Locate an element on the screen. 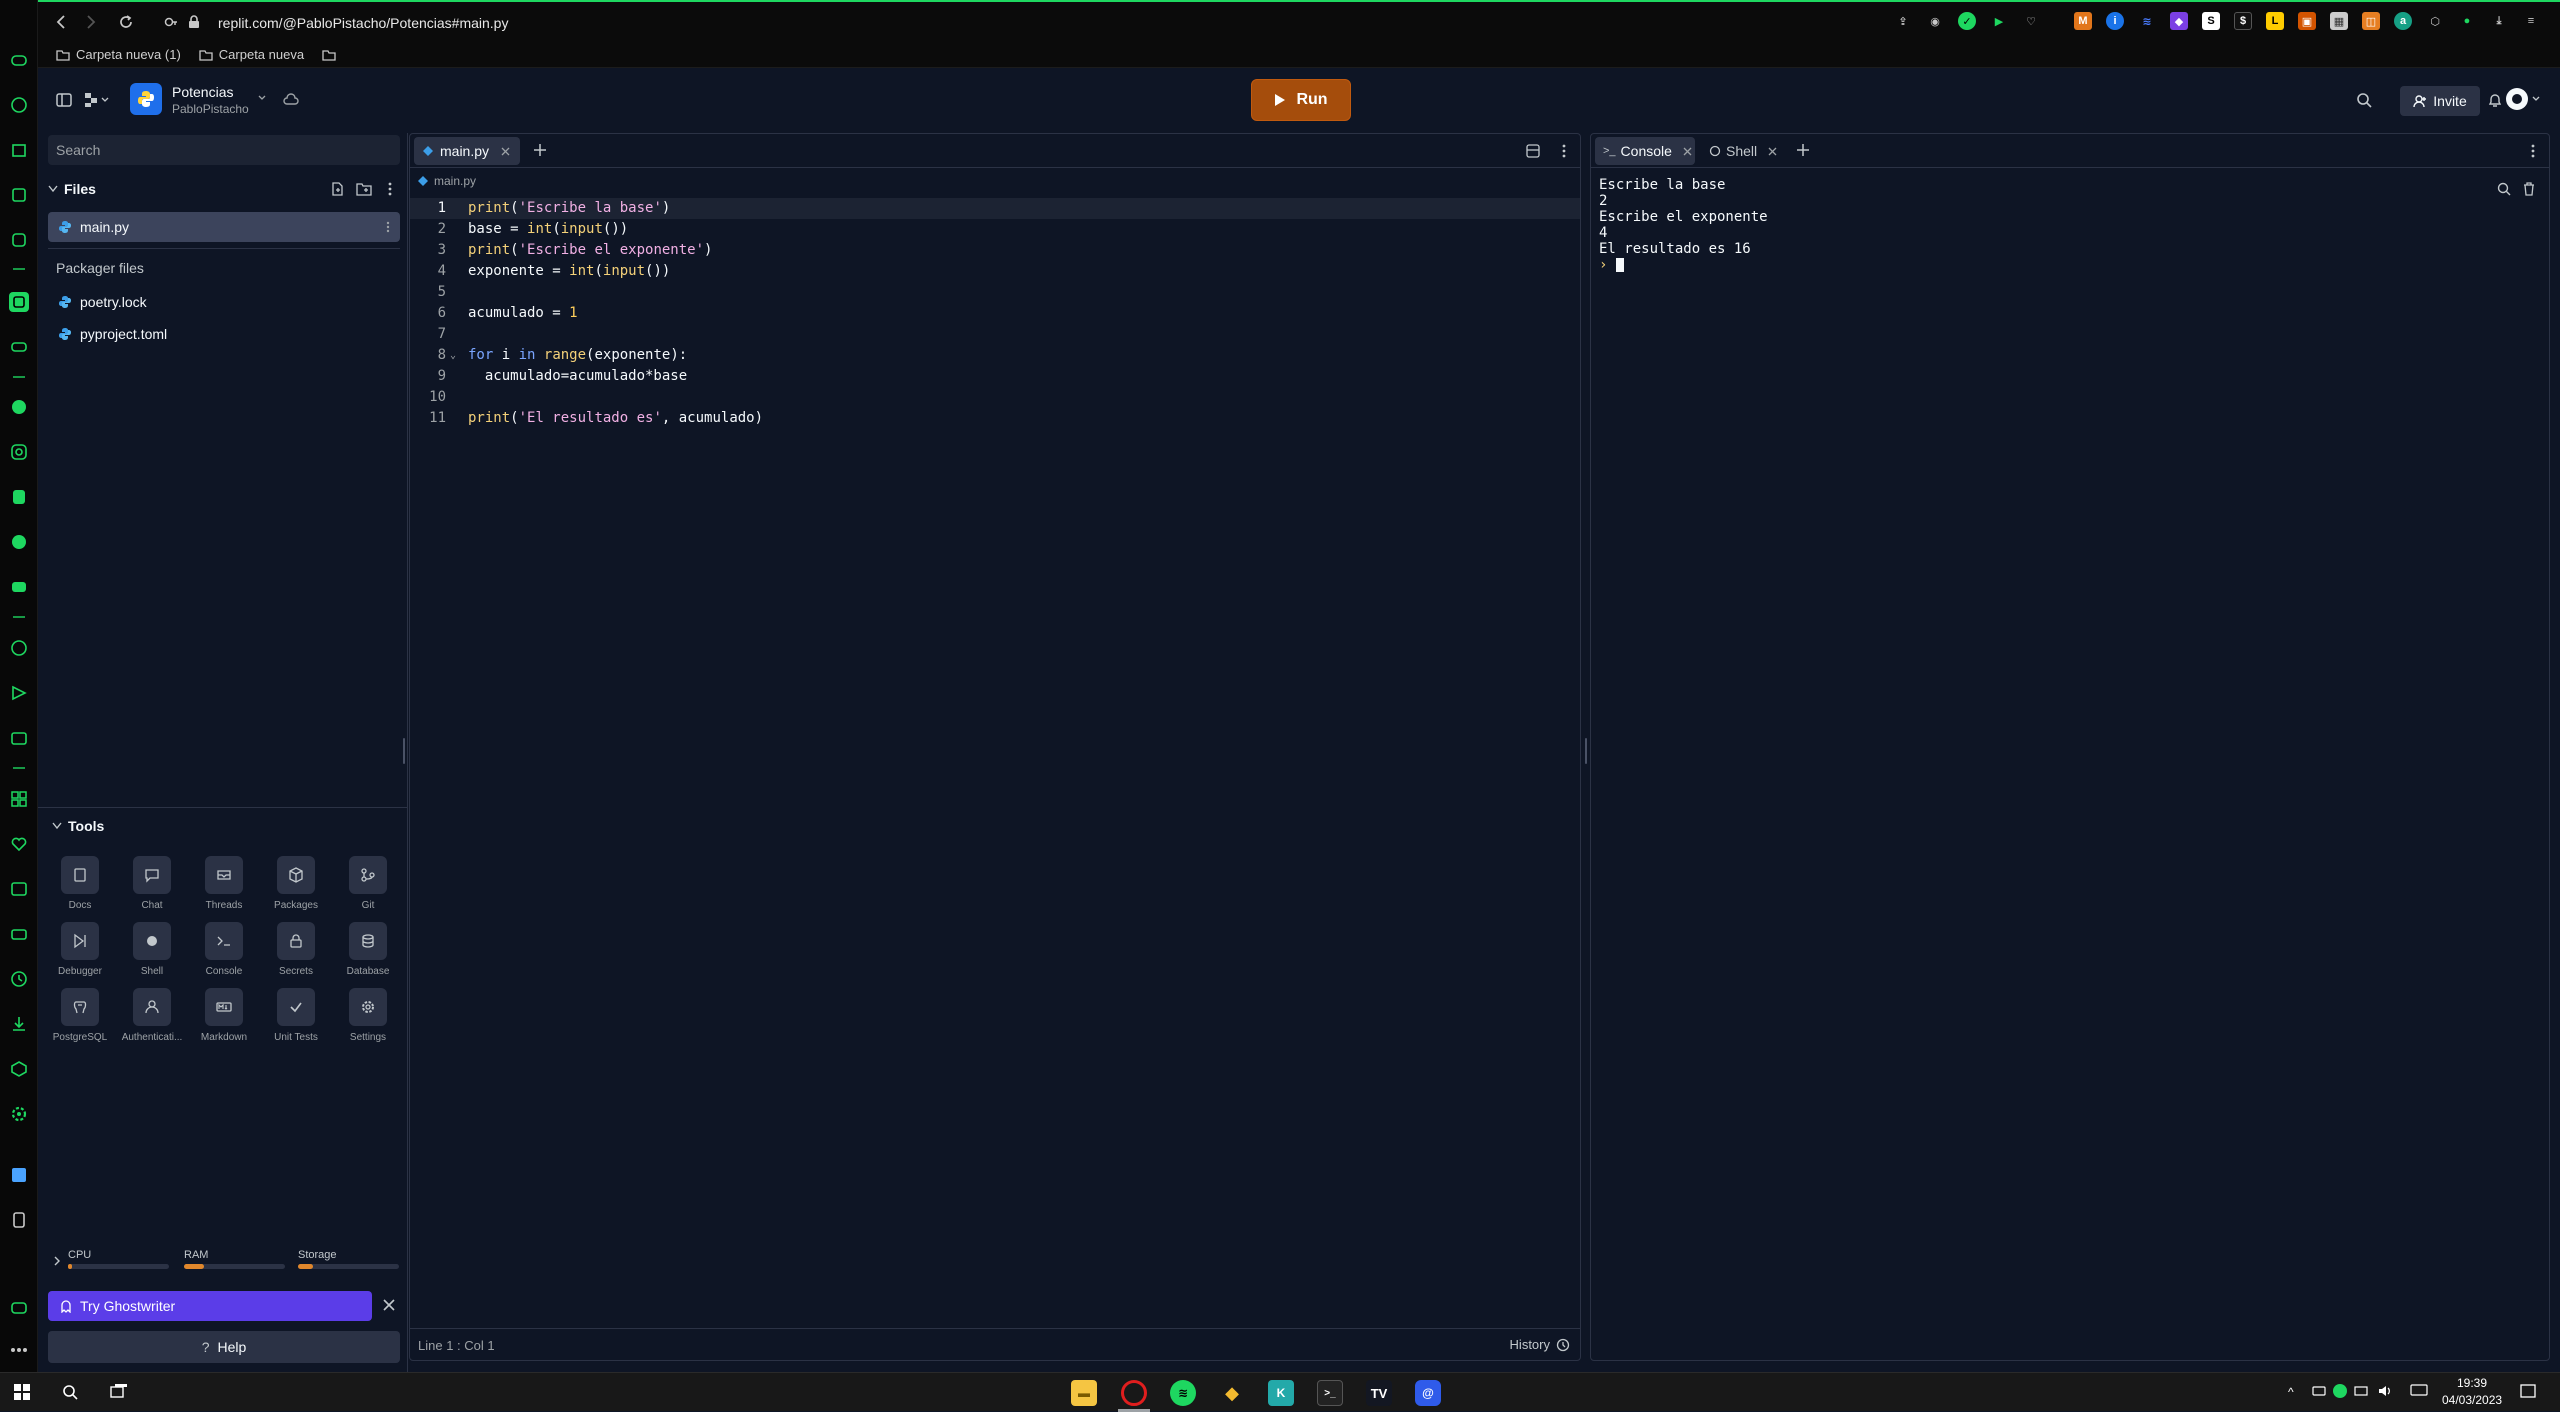  bookmark-folder: Carpeta nueva is located at coordinates (251, 54).